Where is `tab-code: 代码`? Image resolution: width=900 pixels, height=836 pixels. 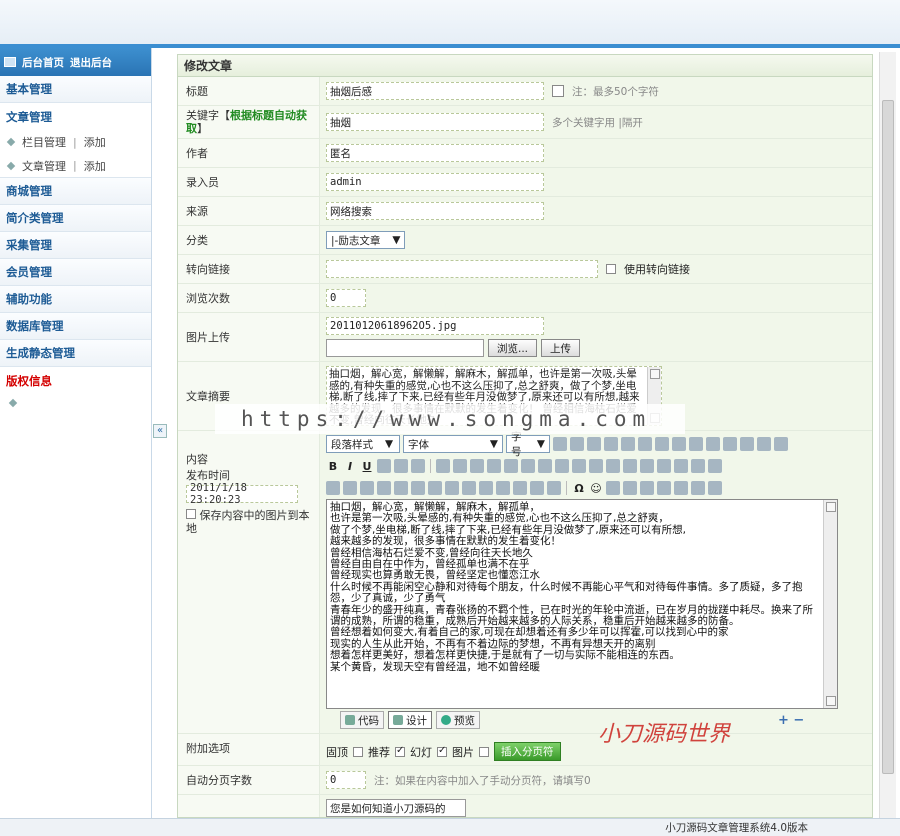 tab-code: 代码 is located at coordinates (362, 720).